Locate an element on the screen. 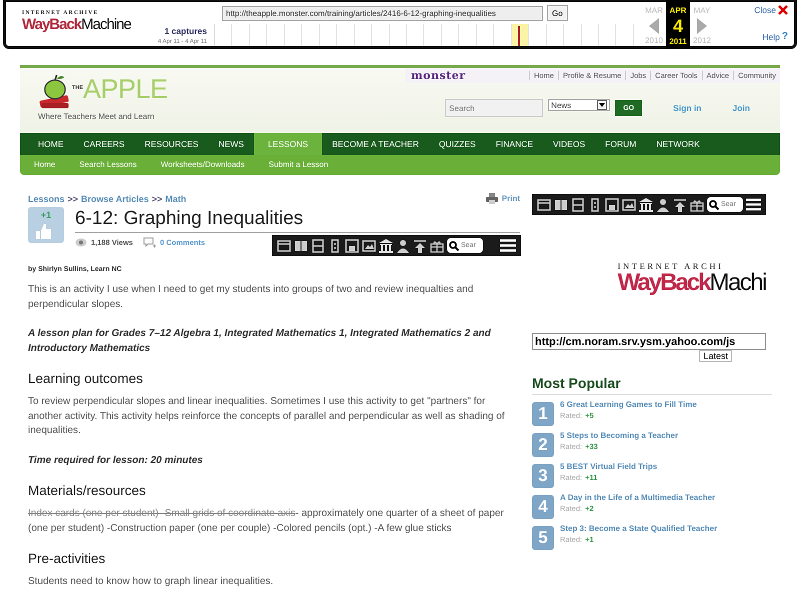 This screenshot has width=800, height=600. paragraph: Index cards (one per student) -Small grids of coordinate axis- approximately one quarter of a sheet of paper (one per student) -Construction paper (one per couple) -Colored pencils (opt.) -A few glue sticks is located at coordinates (266, 521).